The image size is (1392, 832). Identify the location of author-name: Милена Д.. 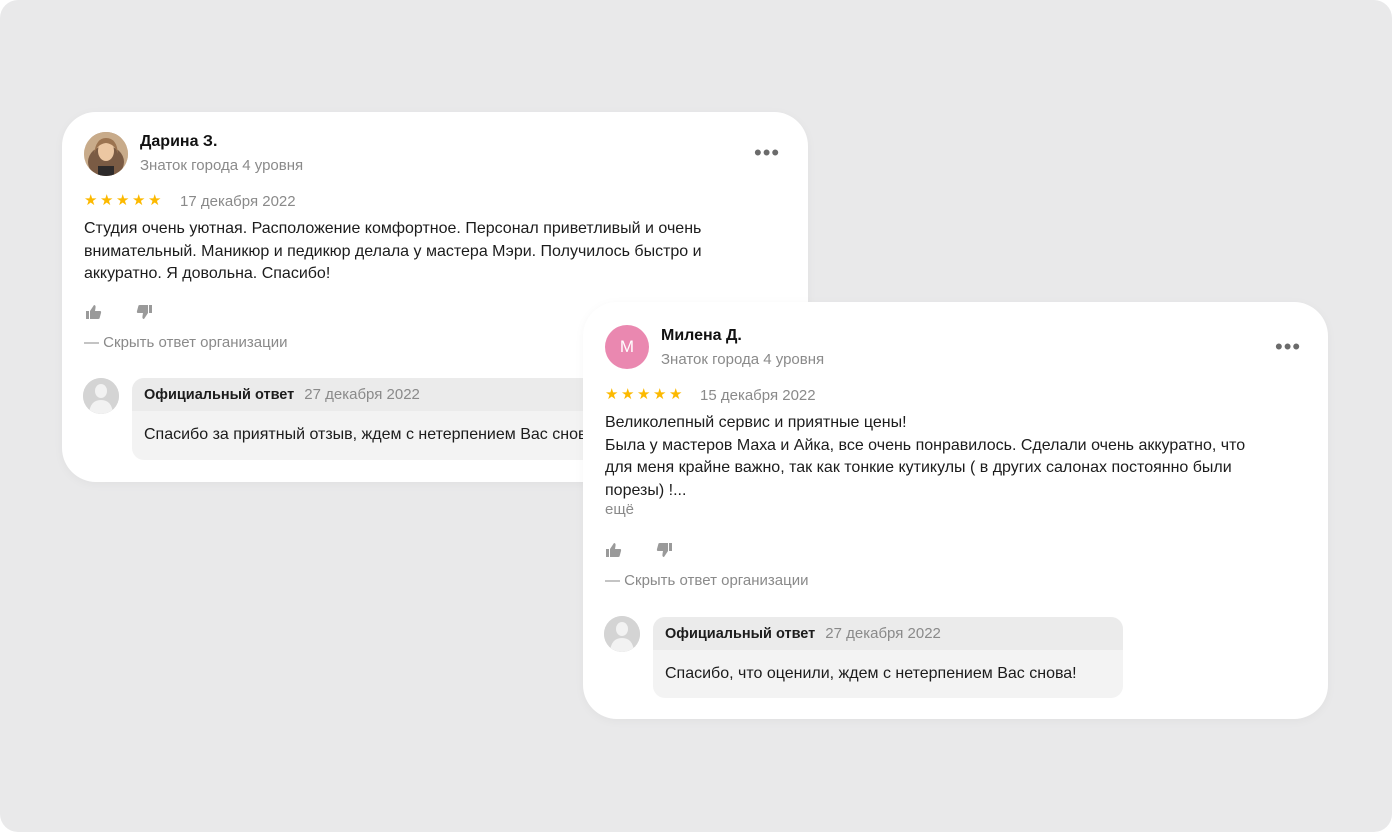
(701, 336).